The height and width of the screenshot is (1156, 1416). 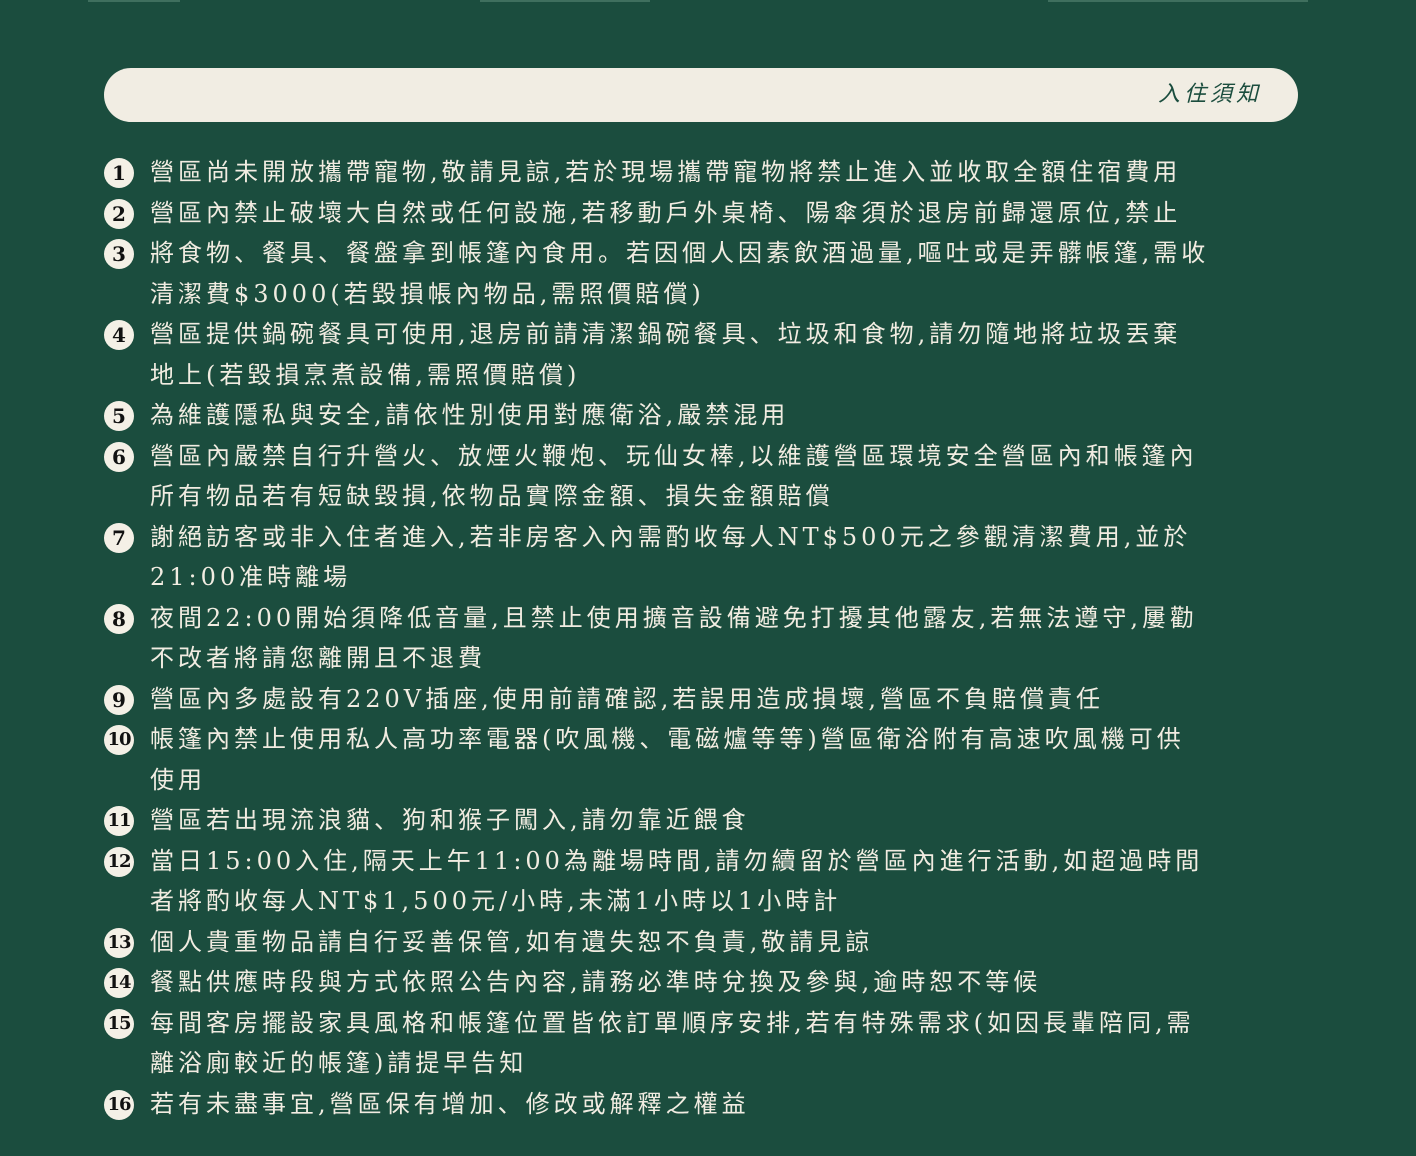 What do you see at coordinates (119, 618) in the screenshot?
I see `item-number-badge: 8` at bounding box center [119, 618].